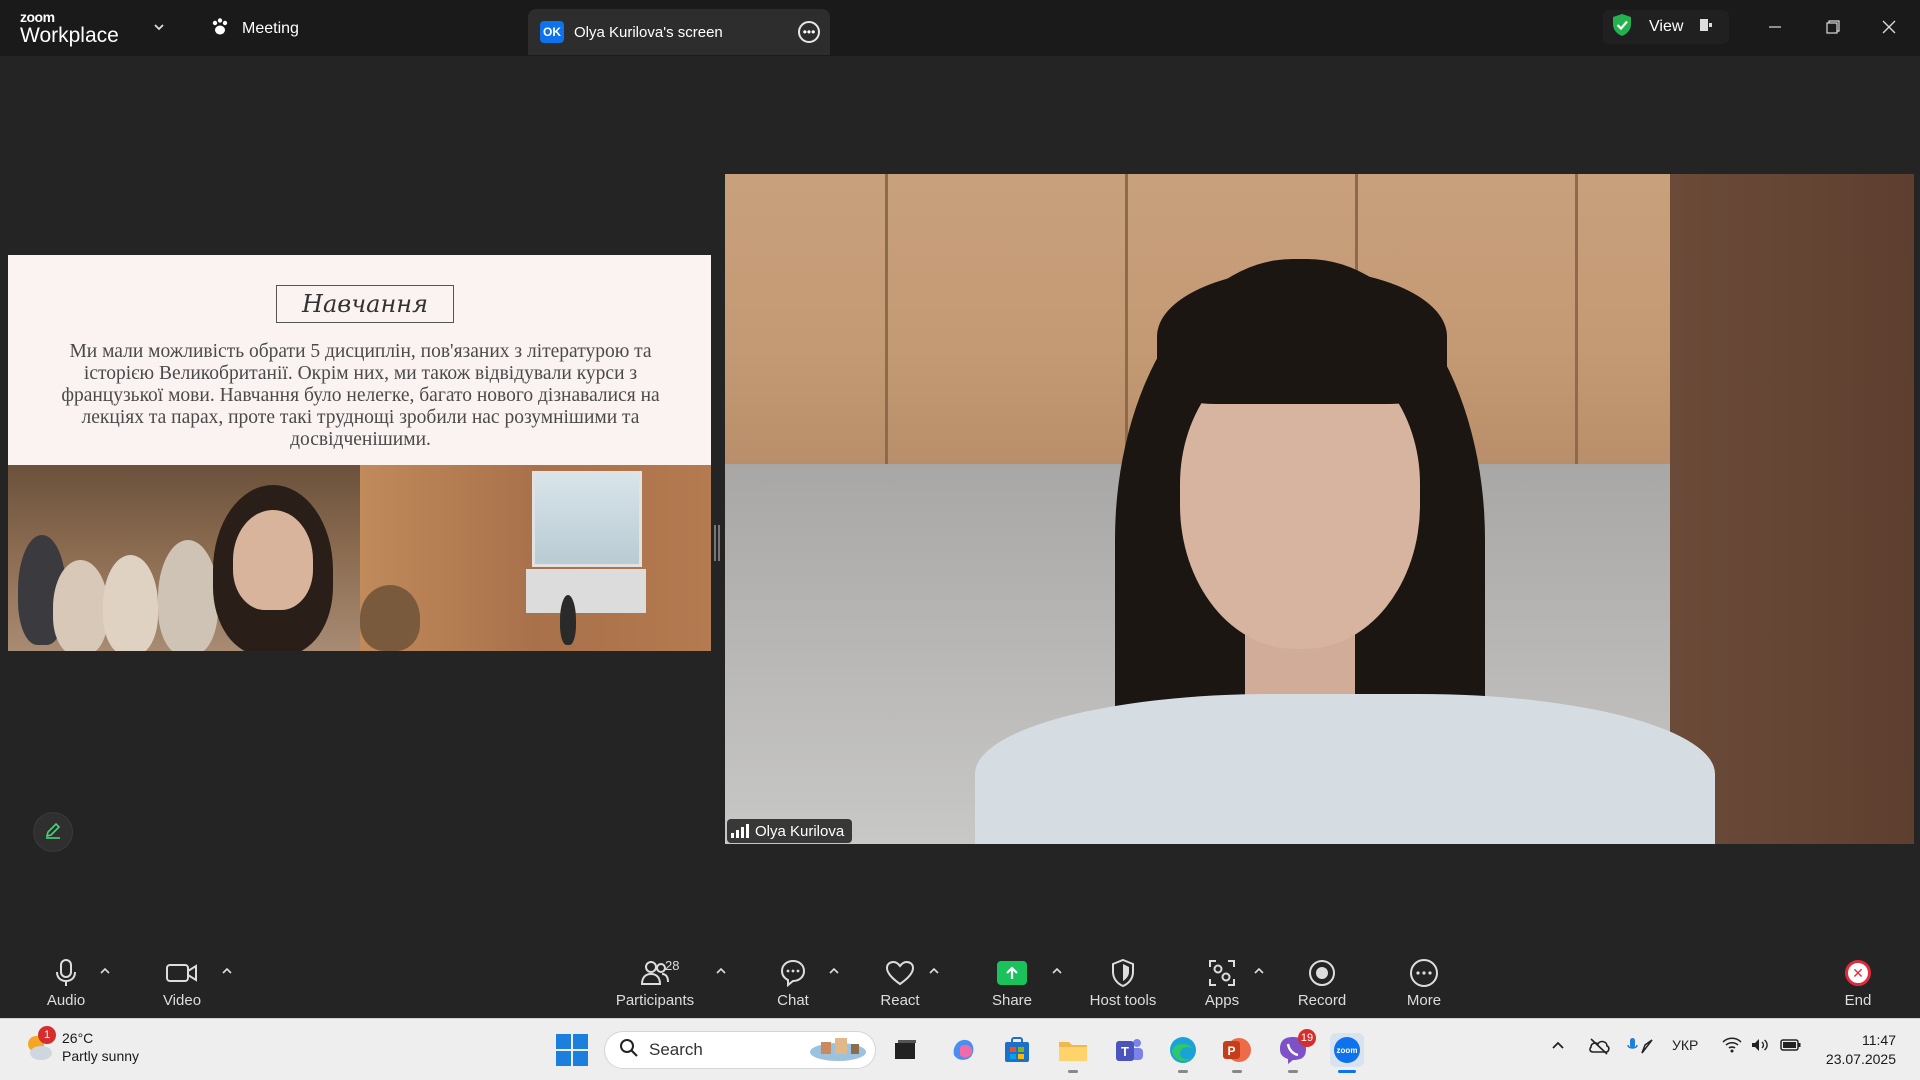 This screenshot has width=1920, height=1080. What do you see at coordinates (66, 973) in the screenshot?
I see `microphone-icon` at bounding box center [66, 973].